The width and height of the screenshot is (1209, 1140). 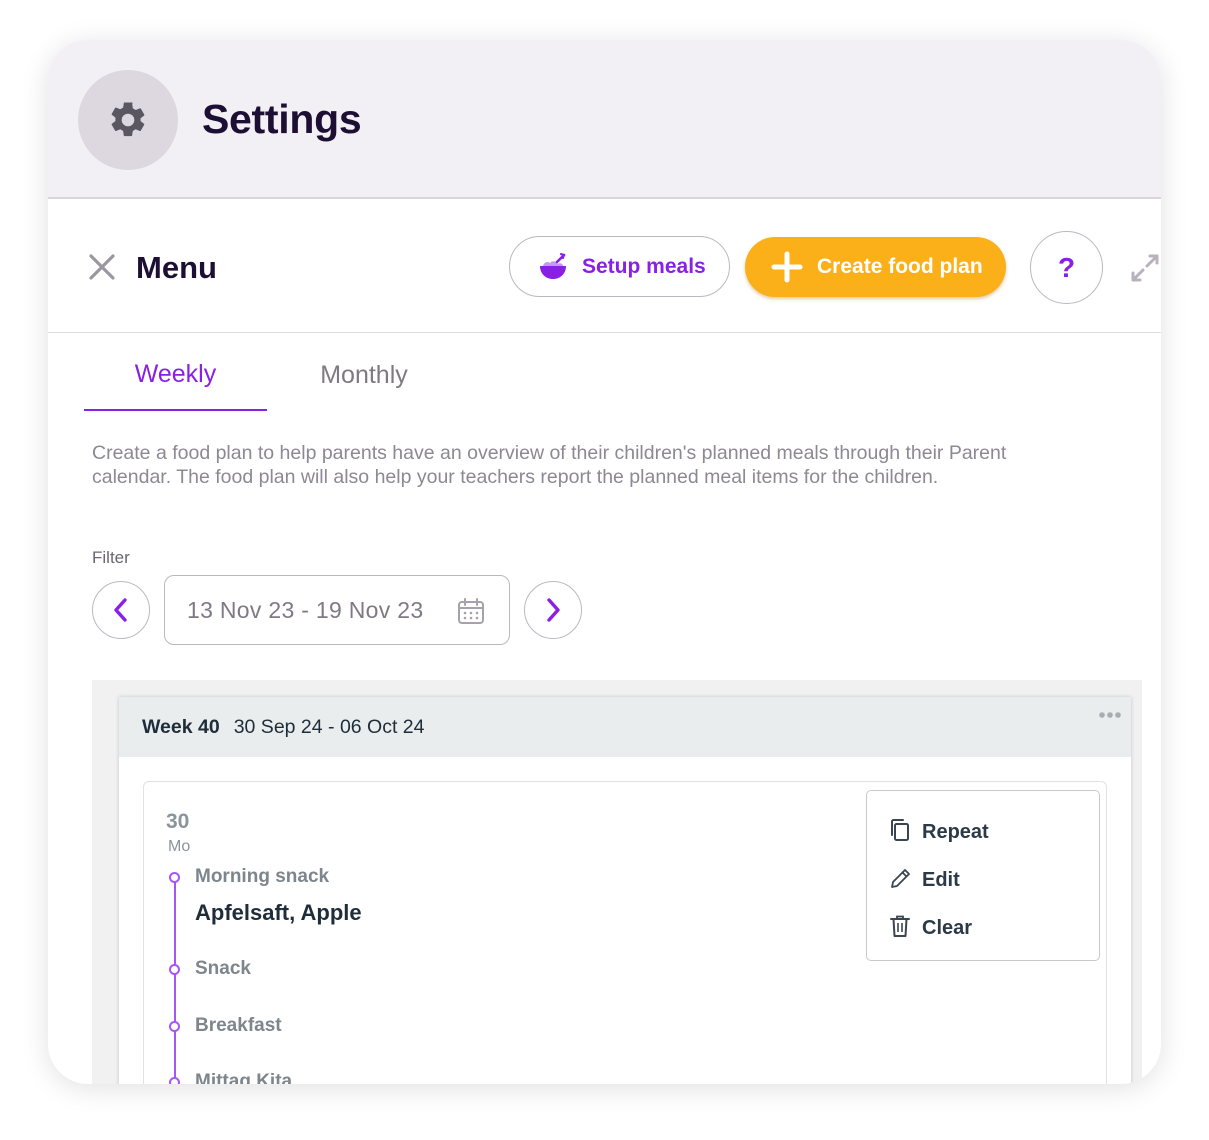 I want to click on meal-label-snack: Snack, so click(x=223, y=968).